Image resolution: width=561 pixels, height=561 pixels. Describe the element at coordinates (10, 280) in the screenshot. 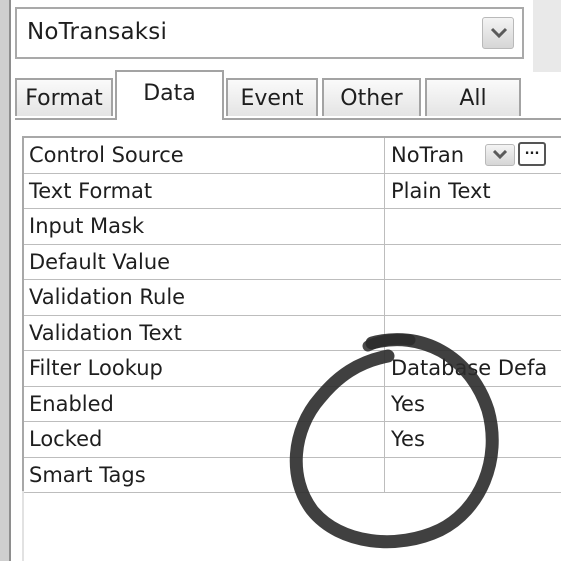

I see `left-panel-border` at that location.